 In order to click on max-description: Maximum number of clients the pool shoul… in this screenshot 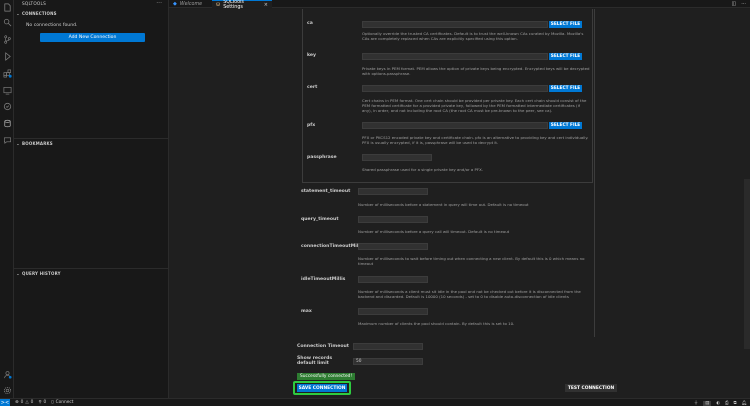, I will do `click(436, 323)`.